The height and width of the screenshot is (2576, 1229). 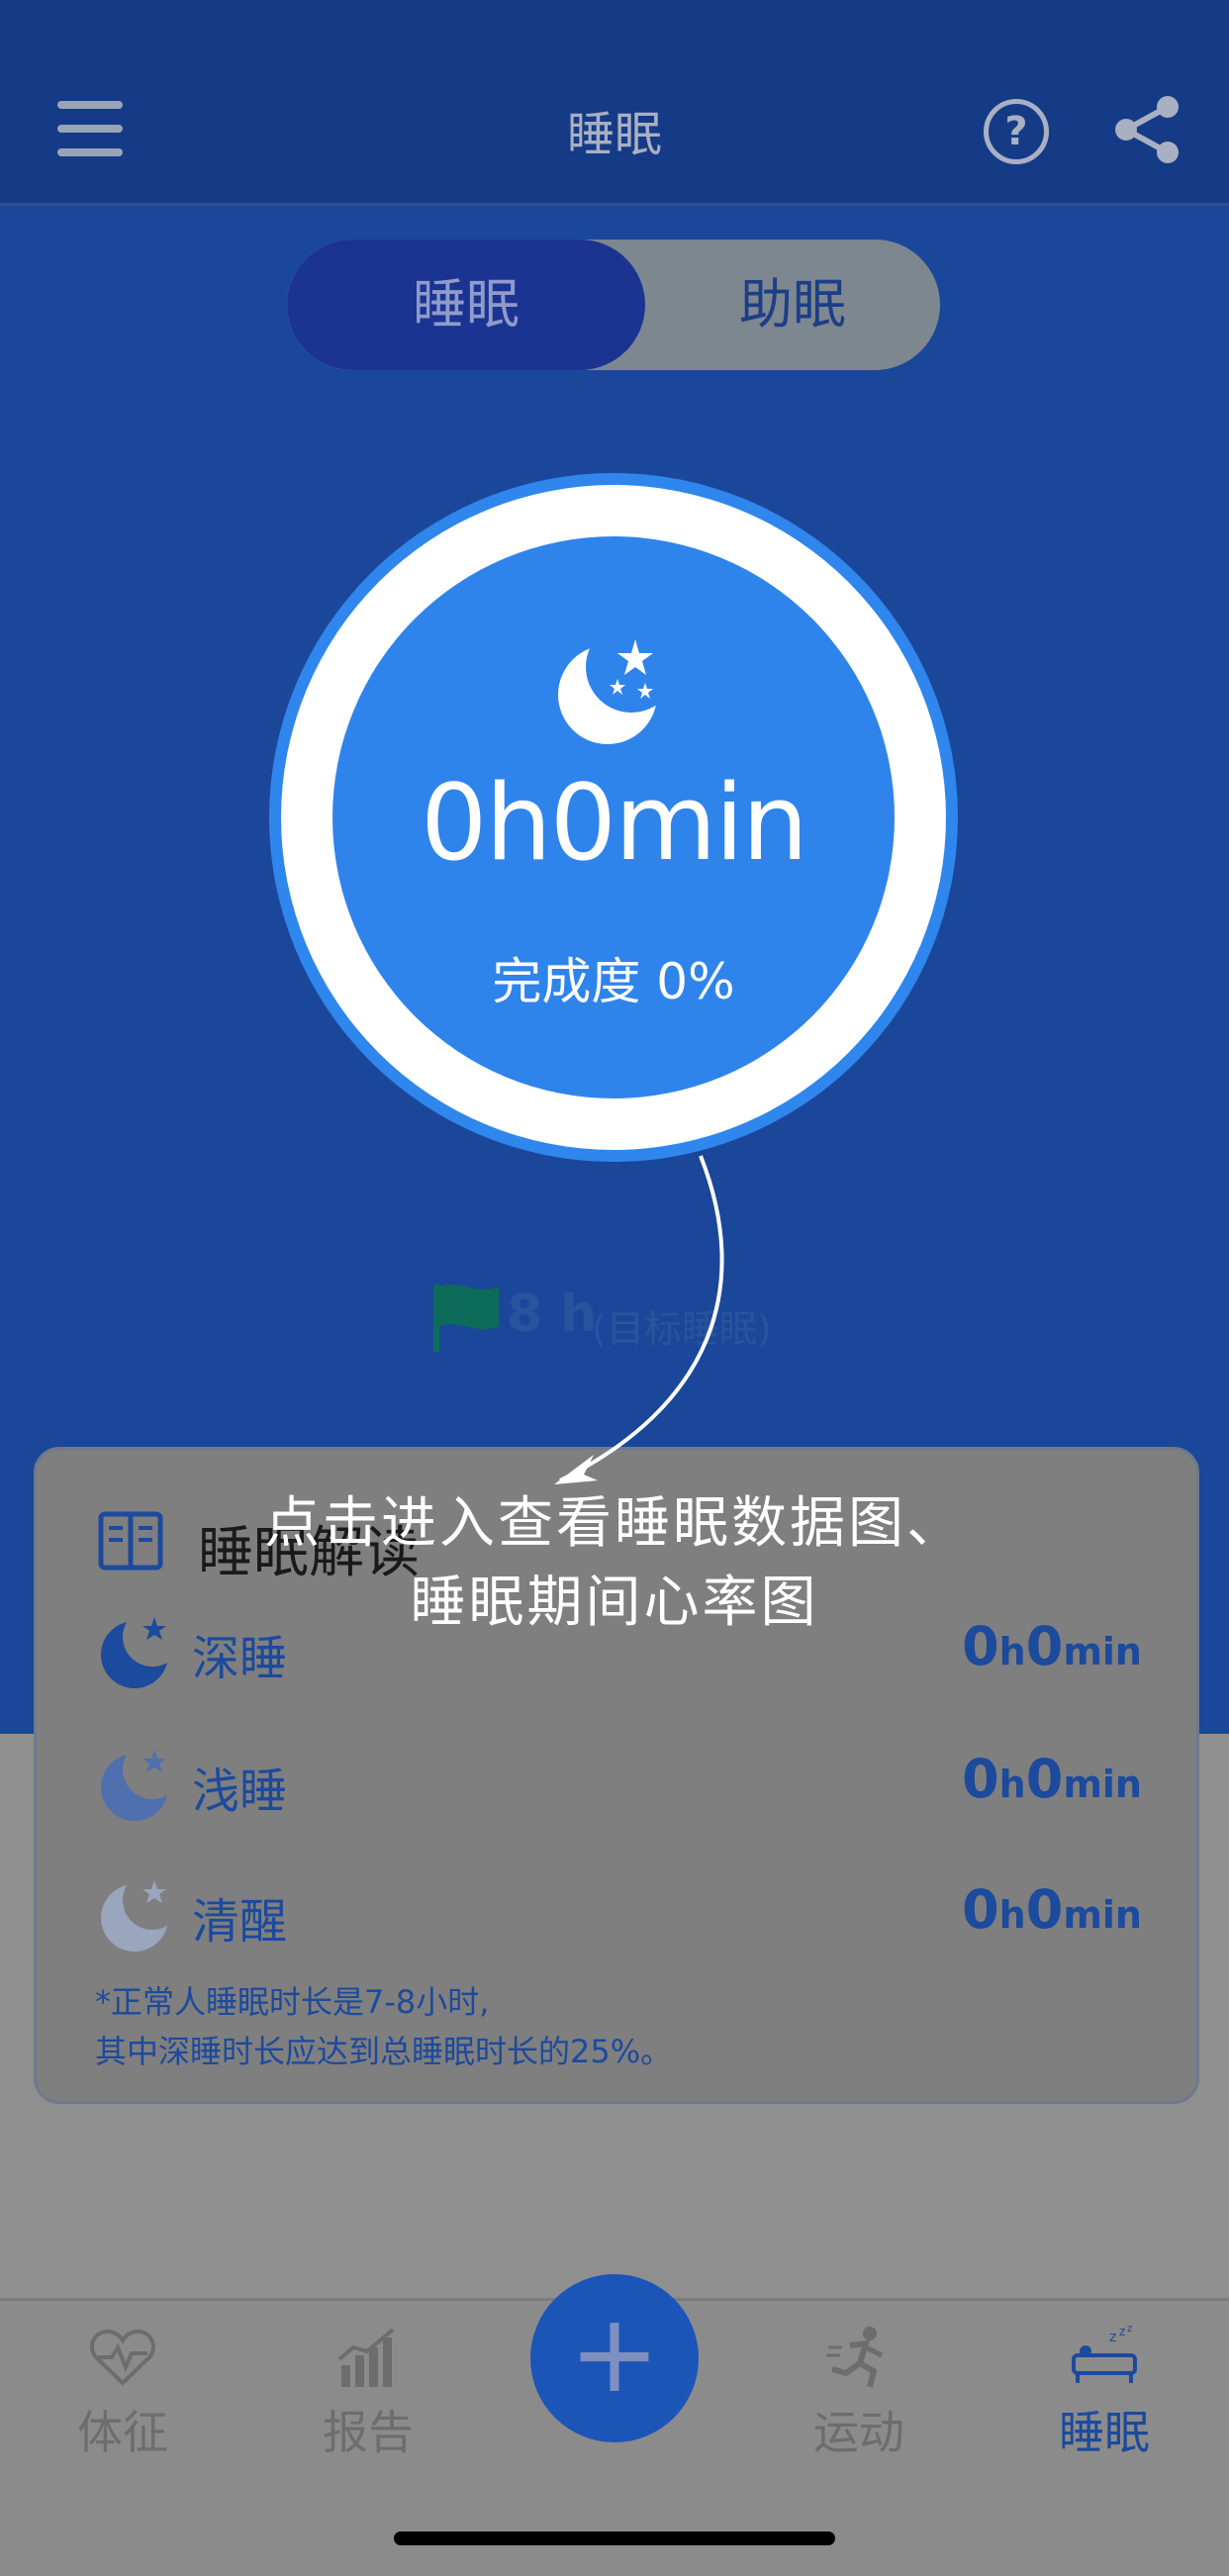 What do you see at coordinates (552, 1314) in the screenshot?
I see `goal-hours: 8 h` at bounding box center [552, 1314].